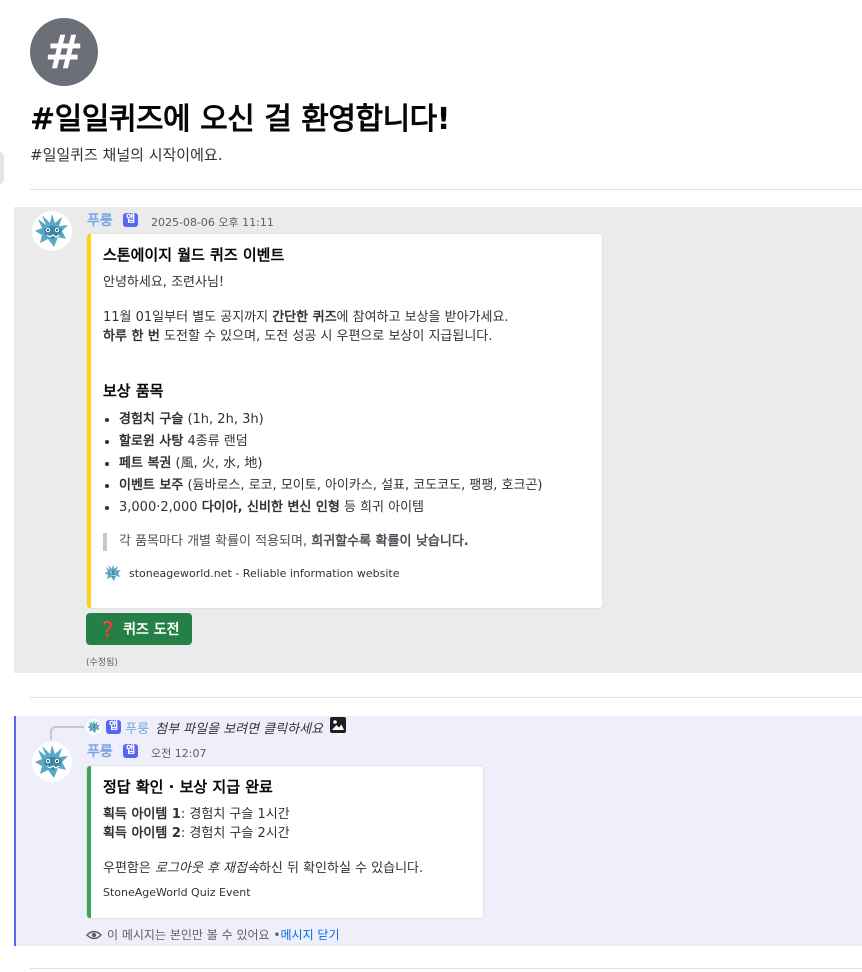 The height and width of the screenshot is (972, 862). Describe the element at coordinates (137, 727) in the screenshot. I see `reply-author: 푸룽` at that location.